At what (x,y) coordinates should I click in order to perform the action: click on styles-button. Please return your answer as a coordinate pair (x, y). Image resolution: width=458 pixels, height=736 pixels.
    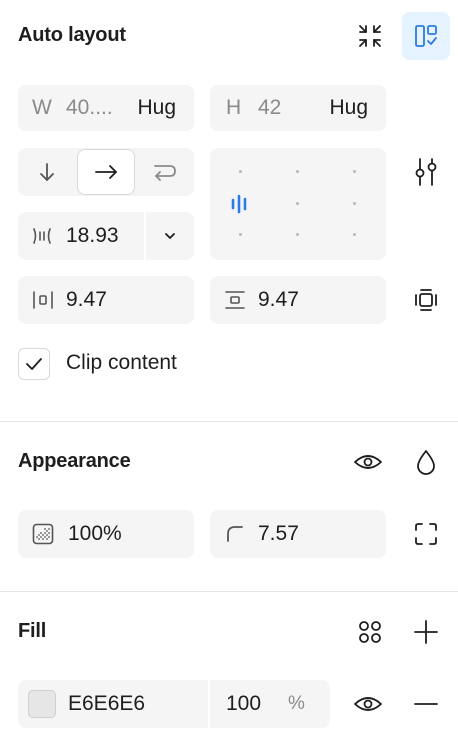
    Looking at the image, I should click on (370, 632).